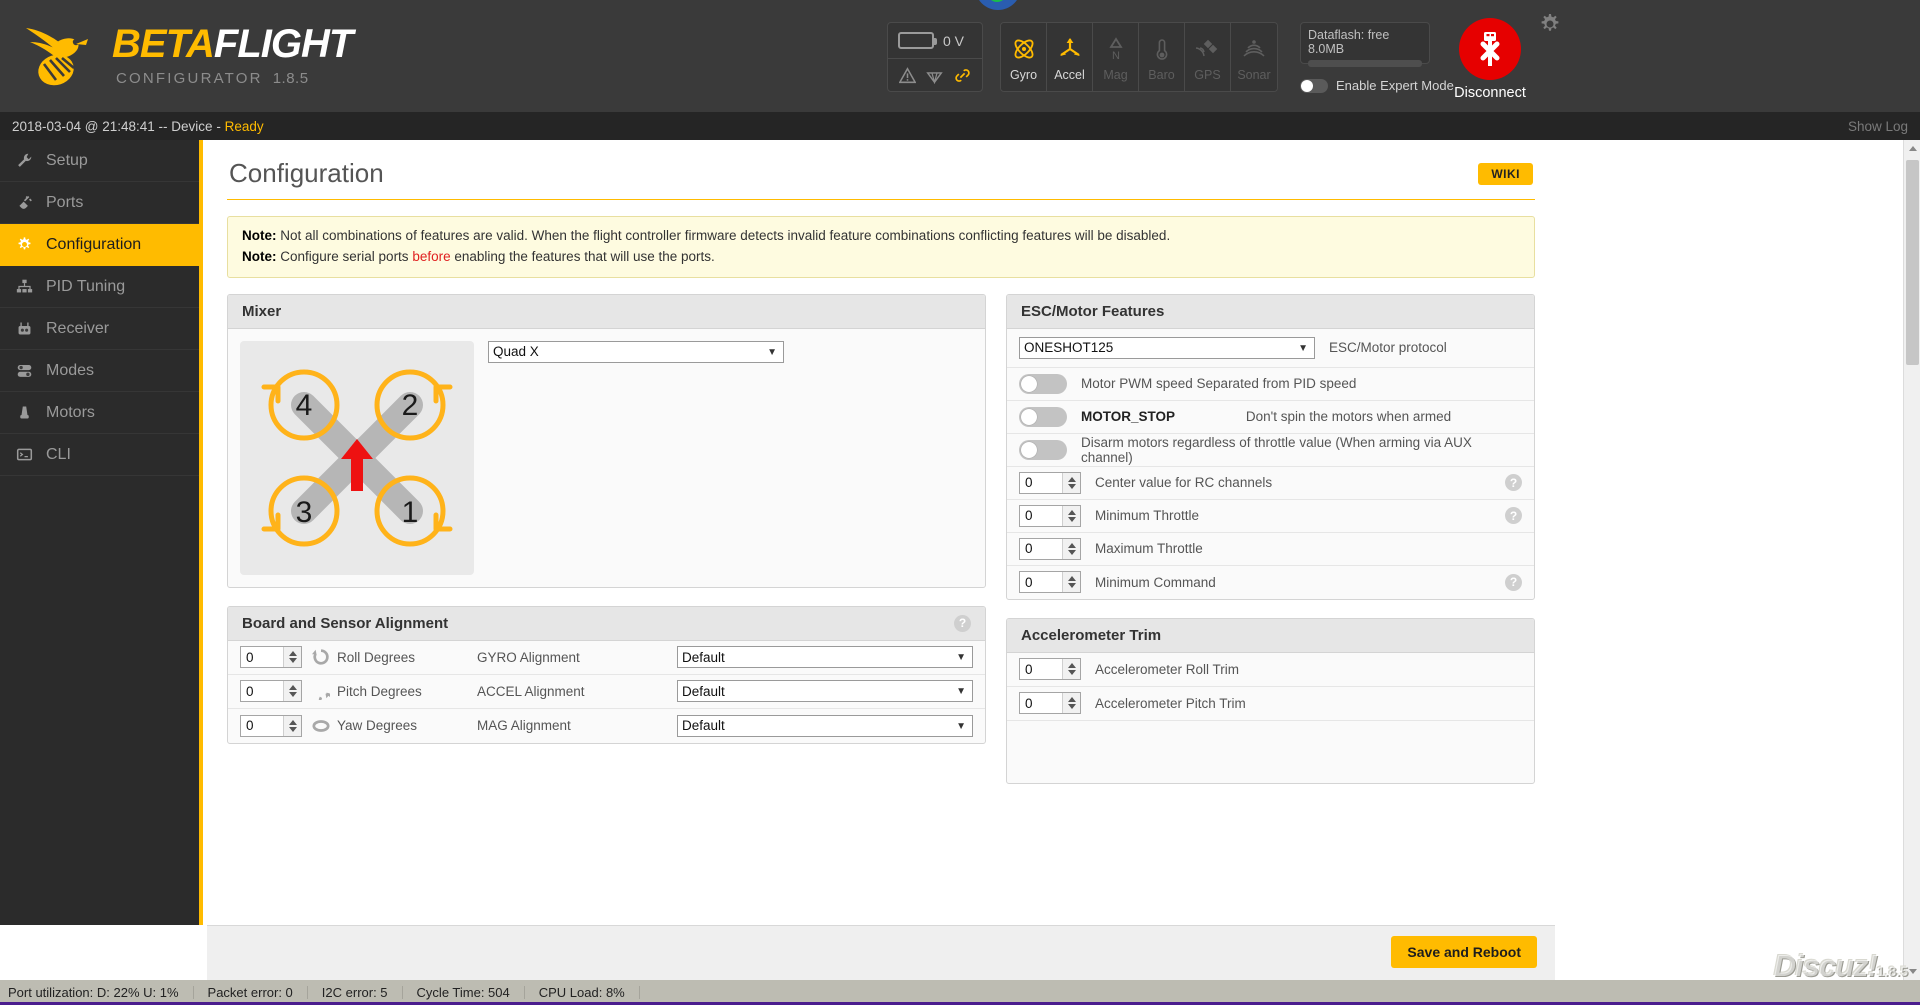 This screenshot has height=1005, width=1920. What do you see at coordinates (1365, 63) in the screenshot?
I see `dataflash-bar` at bounding box center [1365, 63].